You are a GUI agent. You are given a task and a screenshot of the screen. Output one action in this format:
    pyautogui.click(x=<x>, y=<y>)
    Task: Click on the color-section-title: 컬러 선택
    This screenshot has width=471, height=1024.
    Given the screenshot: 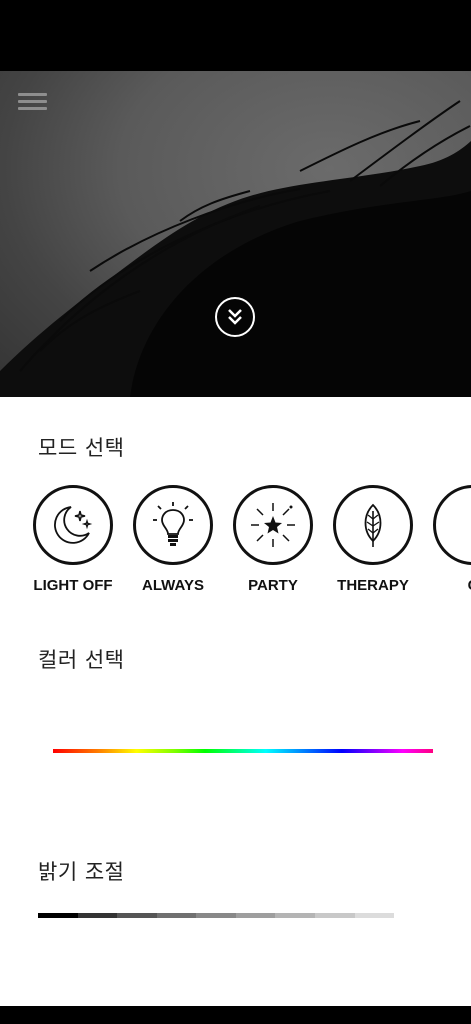 What is the action you would take?
    pyautogui.click(x=81, y=660)
    